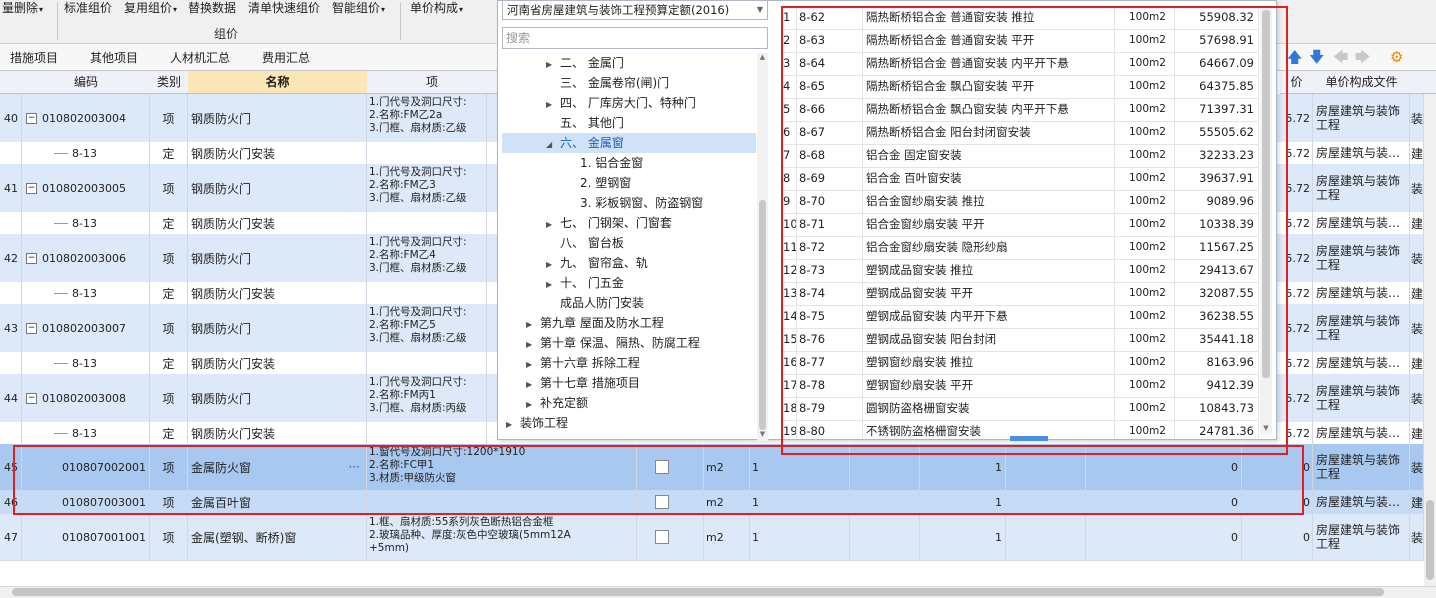 The height and width of the screenshot is (598, 1436). Describe the element at coordinates (86, 82) in the screenshot. I see `col-header-code: 编码` at that location.